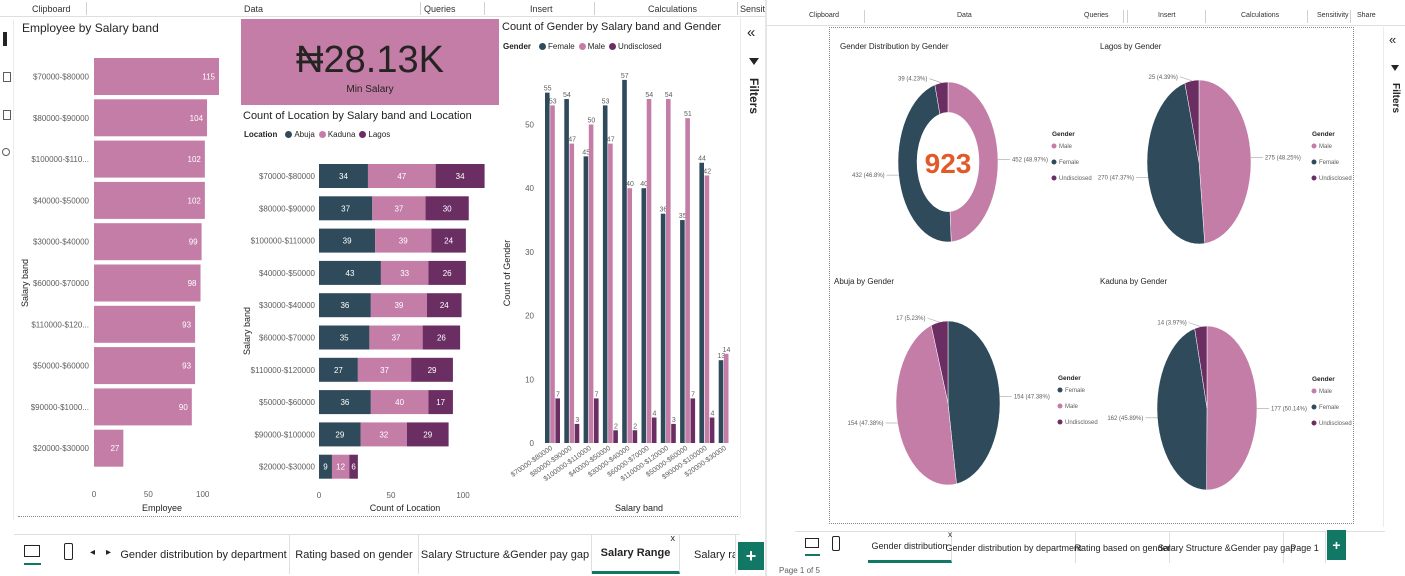 This screenshot has width=1405, height=576. Describe the element at coordinates (1283, 158) in the screenshot. I see `slice-data-label: 275 (48.25%)` at that location.